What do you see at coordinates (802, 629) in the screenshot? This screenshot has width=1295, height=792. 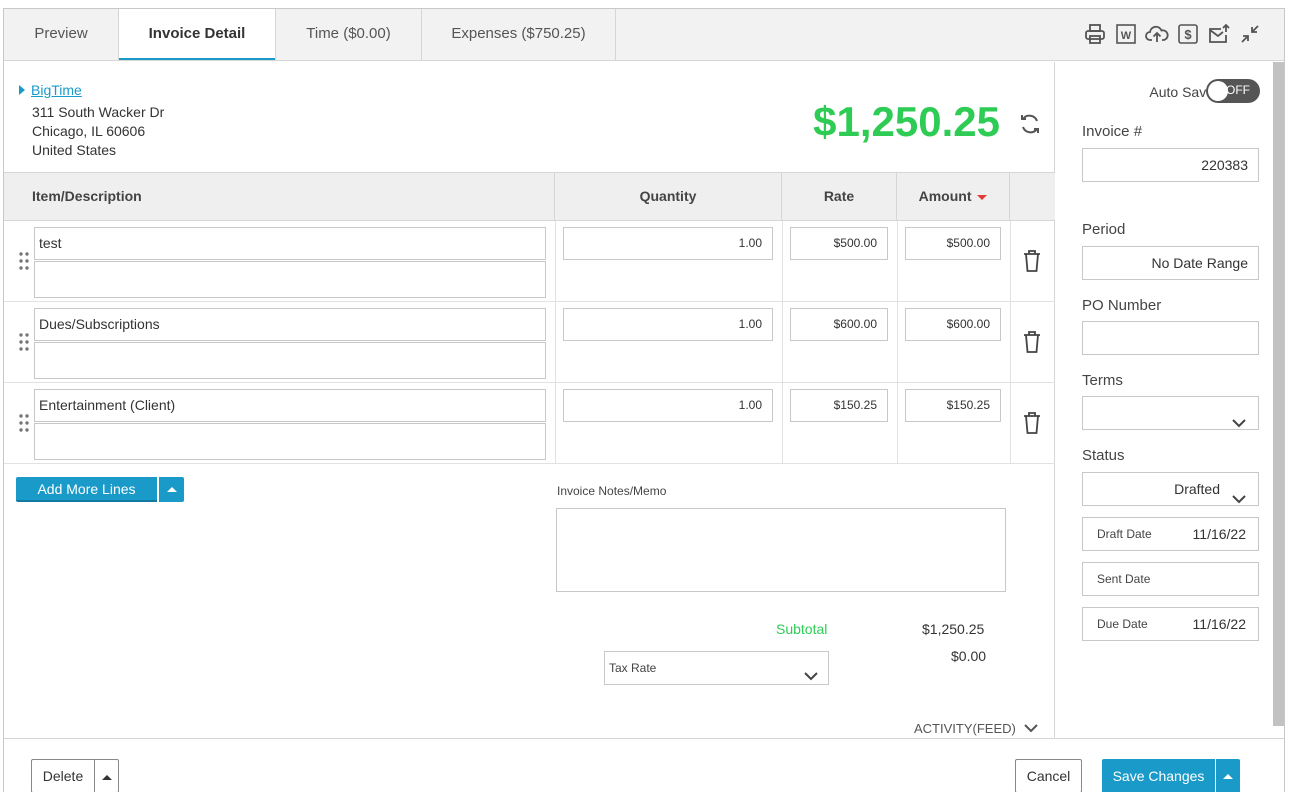 I see `subtotal-label: Subtotal` at bounding box center [802, 629].